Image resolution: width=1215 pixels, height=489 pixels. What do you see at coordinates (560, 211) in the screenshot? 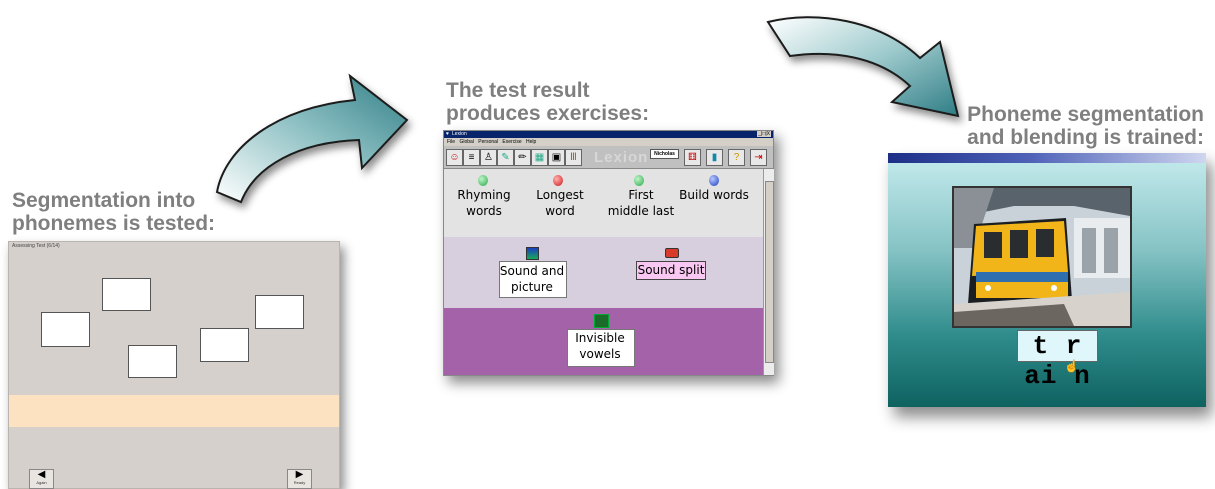
I see `exercise-label: word` at bounding box center [560, 211].